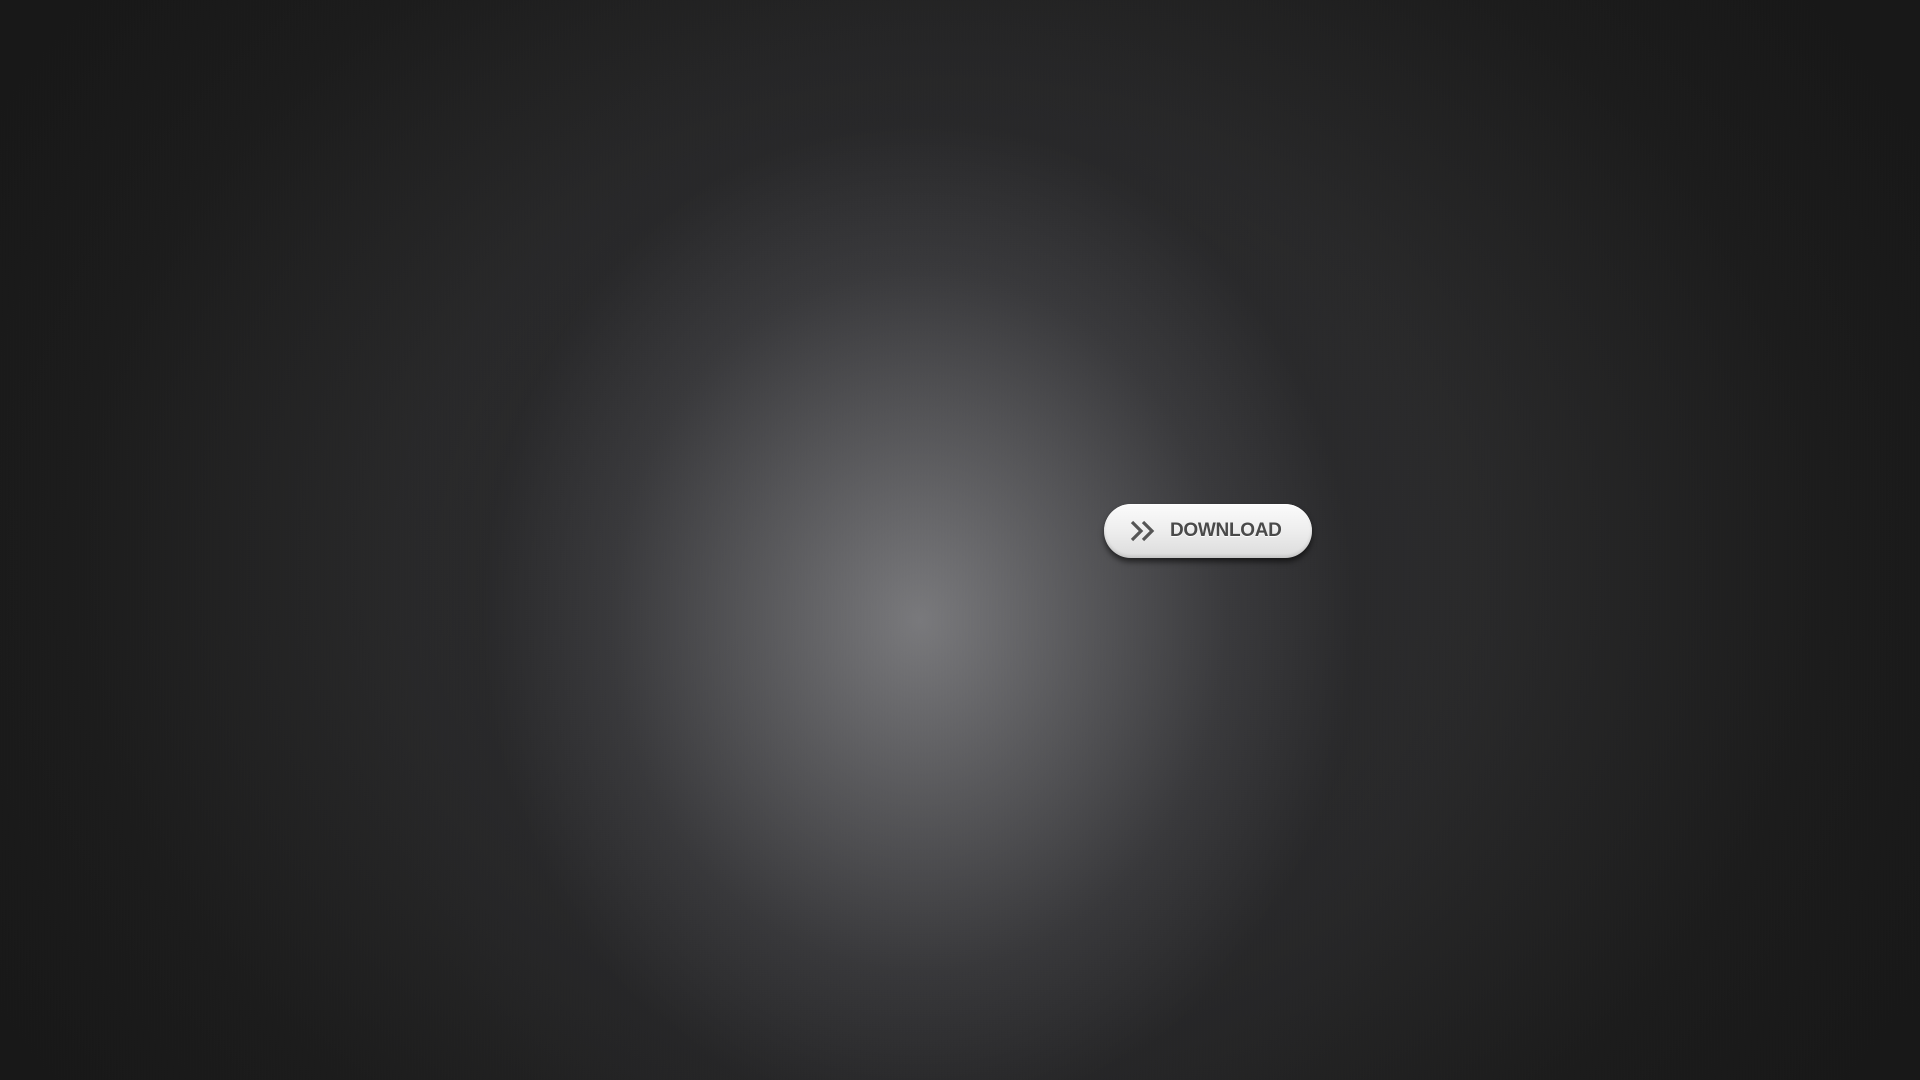 The image size is (1920, 1080). What do you see at coordinates (1144, 531) in the screenshot?
I see `double-chevron-right-icon` at bounding box center [1144, 531].